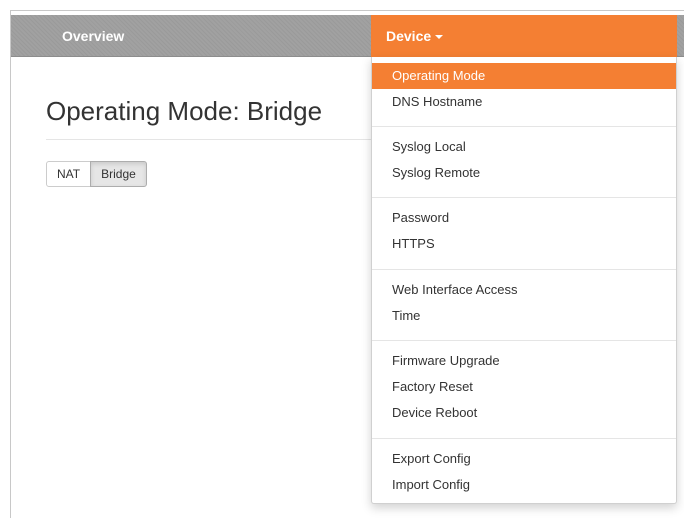 The image size is (684, 518). What do you see at coordinates (347, 36) in the screenshot?
I see `top-navbar: Overview Device` at bounding box center [347, 36].